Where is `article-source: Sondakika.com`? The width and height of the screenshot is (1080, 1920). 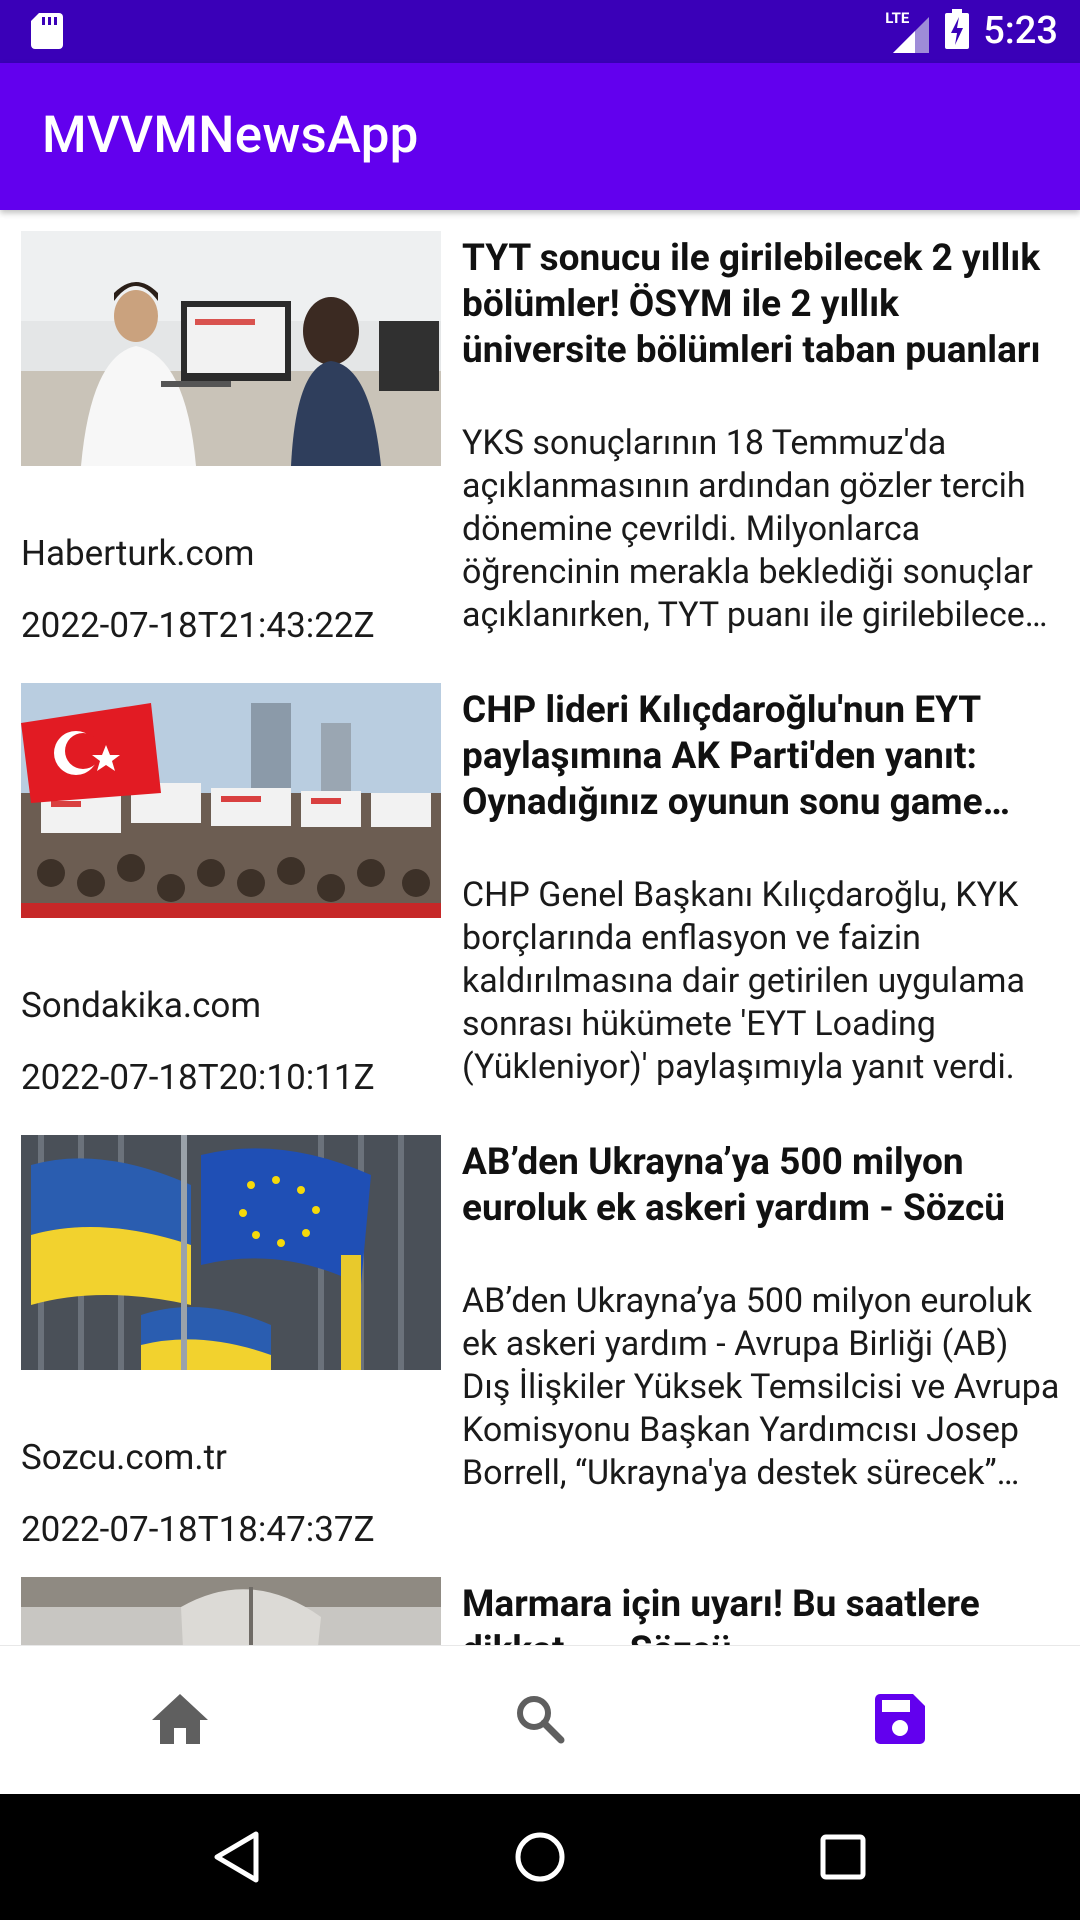 article-source: Sondakika.com is located at coordinates (141, 1005).